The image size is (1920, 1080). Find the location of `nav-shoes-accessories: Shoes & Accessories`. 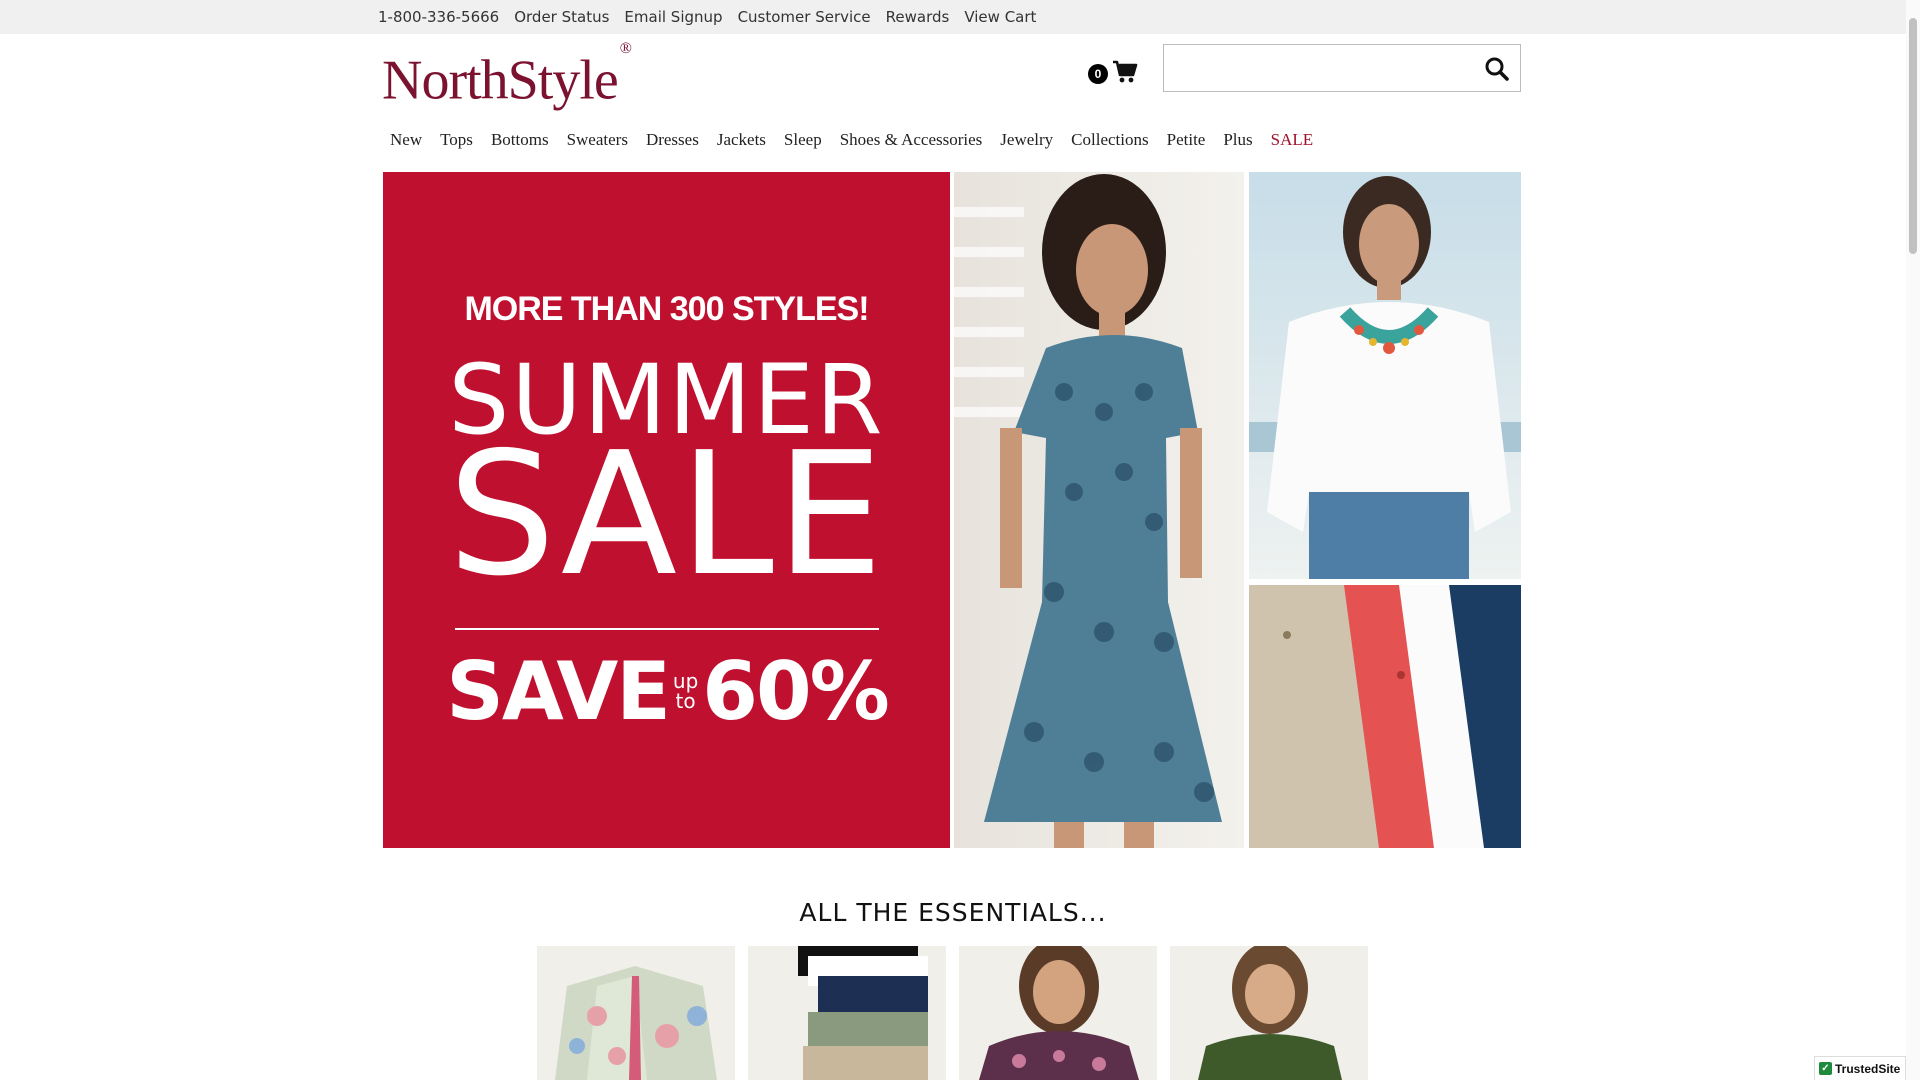

nav-shoes-accessories: Shoes & Accessories is located at coordinates (911, 140).